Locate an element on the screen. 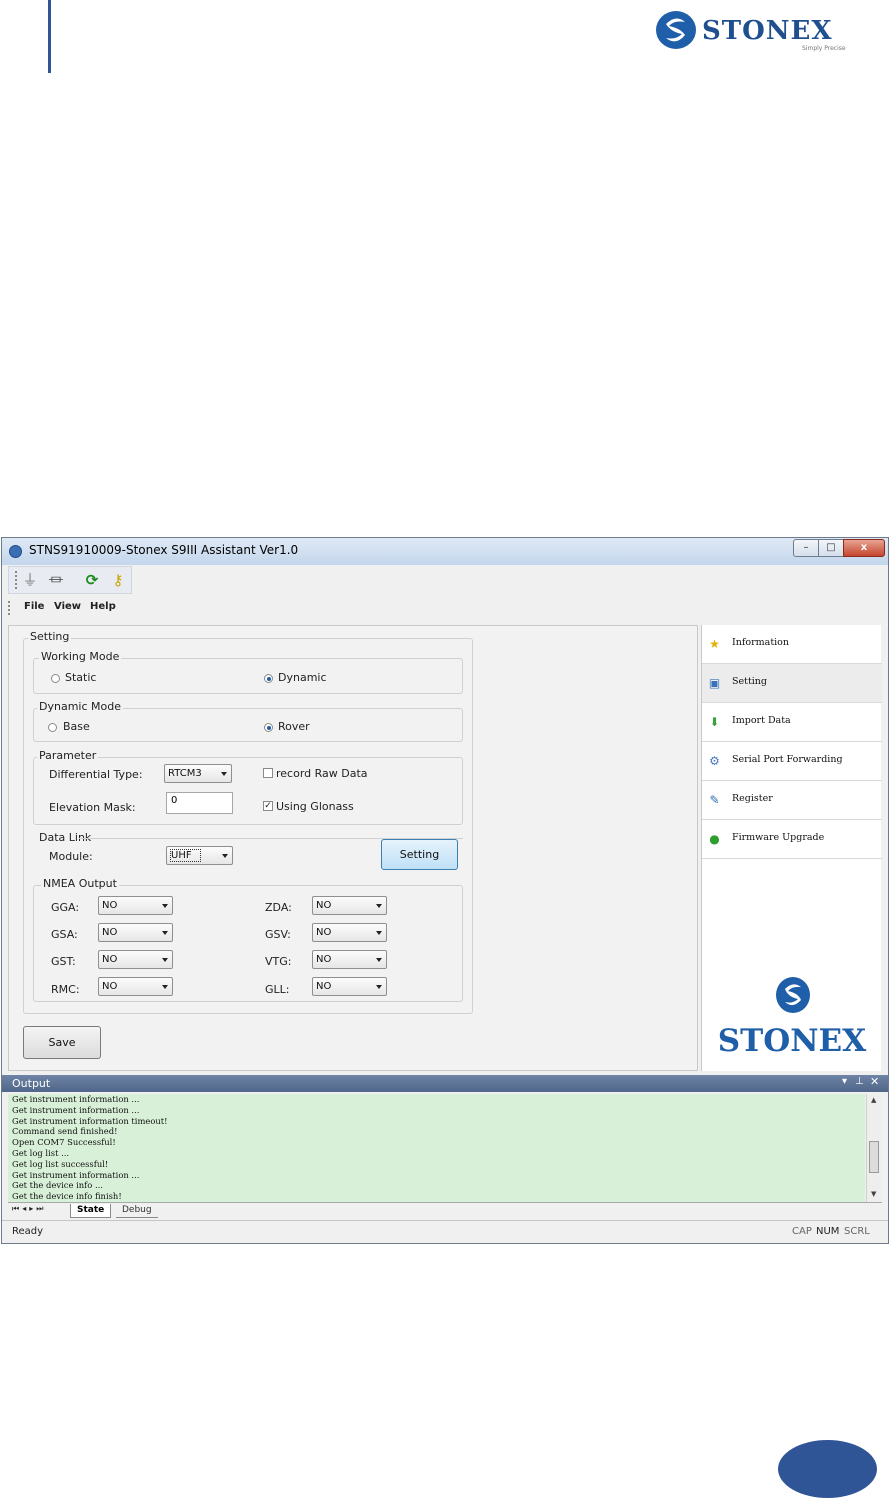 Image resolution: width=890 pixels, height=1498 pixels. output-pane-header: Output ▾ ⊥ ✕ is located at coordinates (445, 1083).